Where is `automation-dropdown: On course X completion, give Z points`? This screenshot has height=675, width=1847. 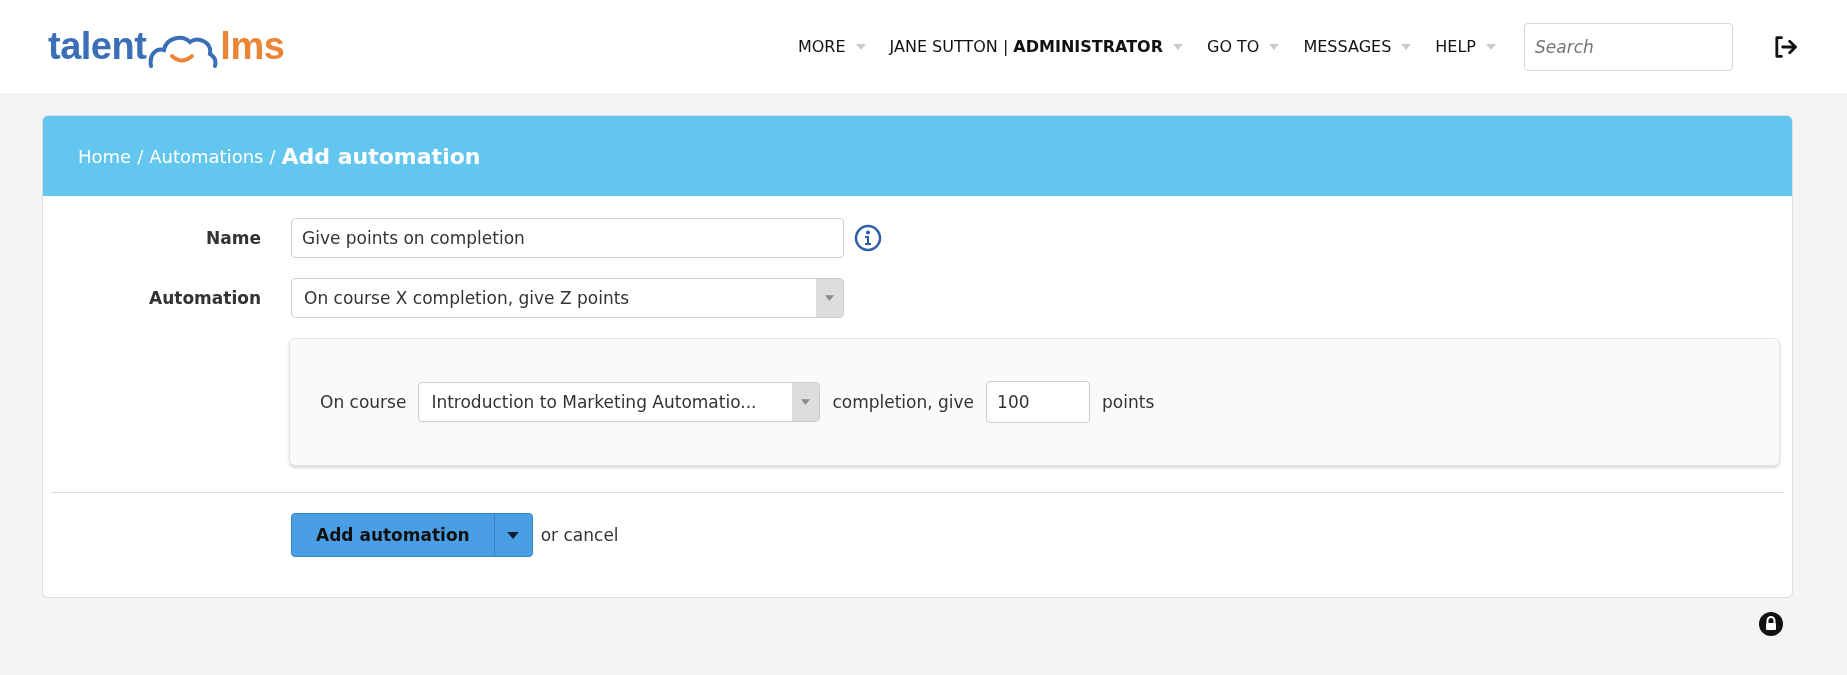 automation-dropdown: On course X completion, give Z points is located at coordinates (567, 298).